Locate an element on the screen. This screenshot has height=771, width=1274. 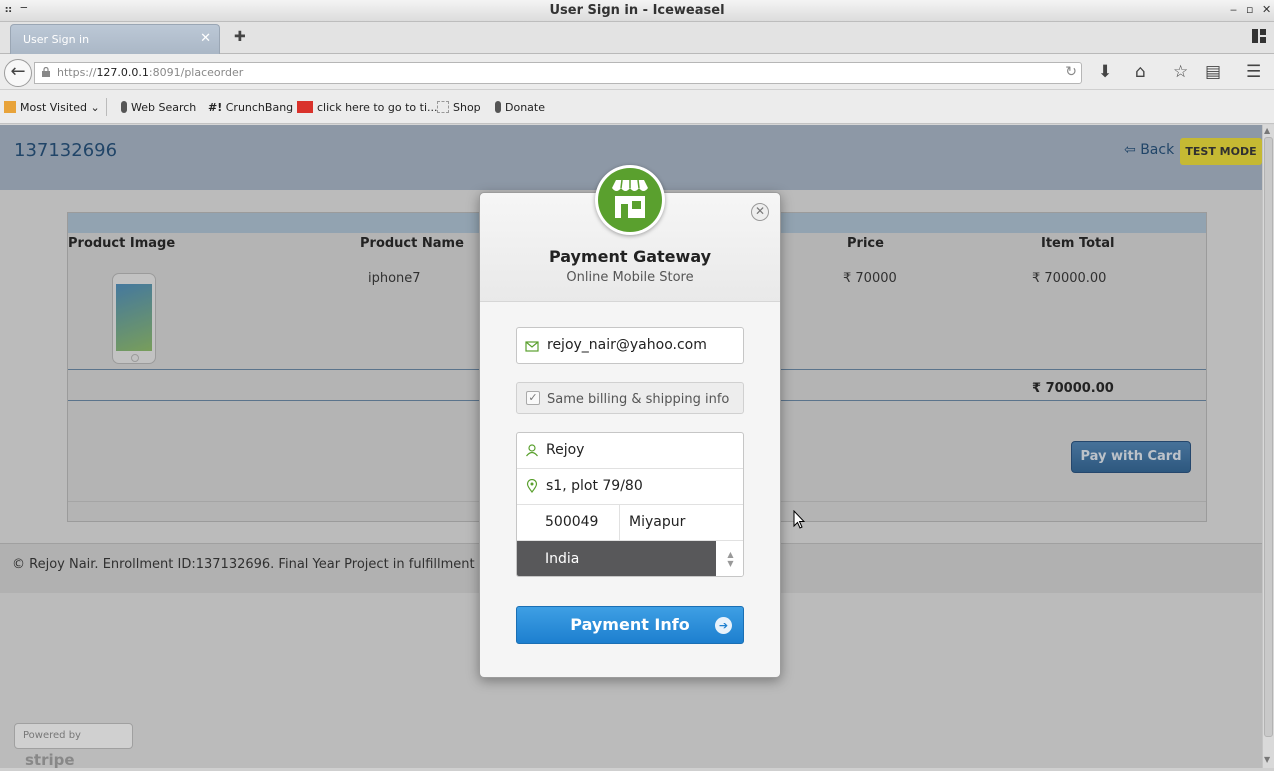
scroll-up-icon: ▲ is located at coordinates (1267, 130).